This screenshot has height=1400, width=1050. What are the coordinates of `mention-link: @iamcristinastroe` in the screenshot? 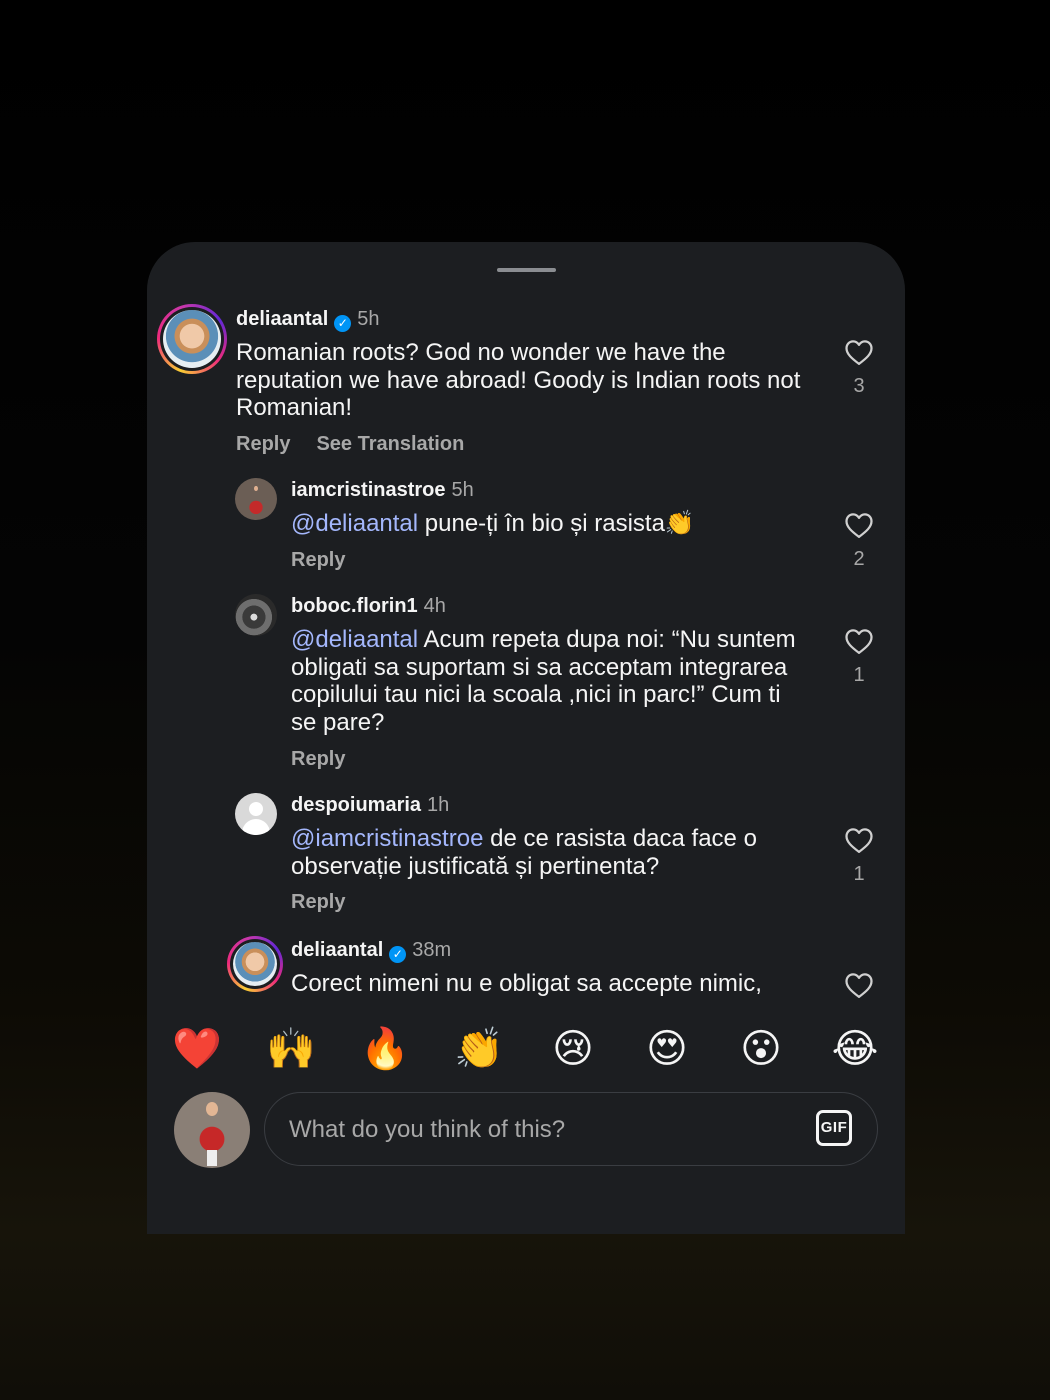 It's located at (387, 838).